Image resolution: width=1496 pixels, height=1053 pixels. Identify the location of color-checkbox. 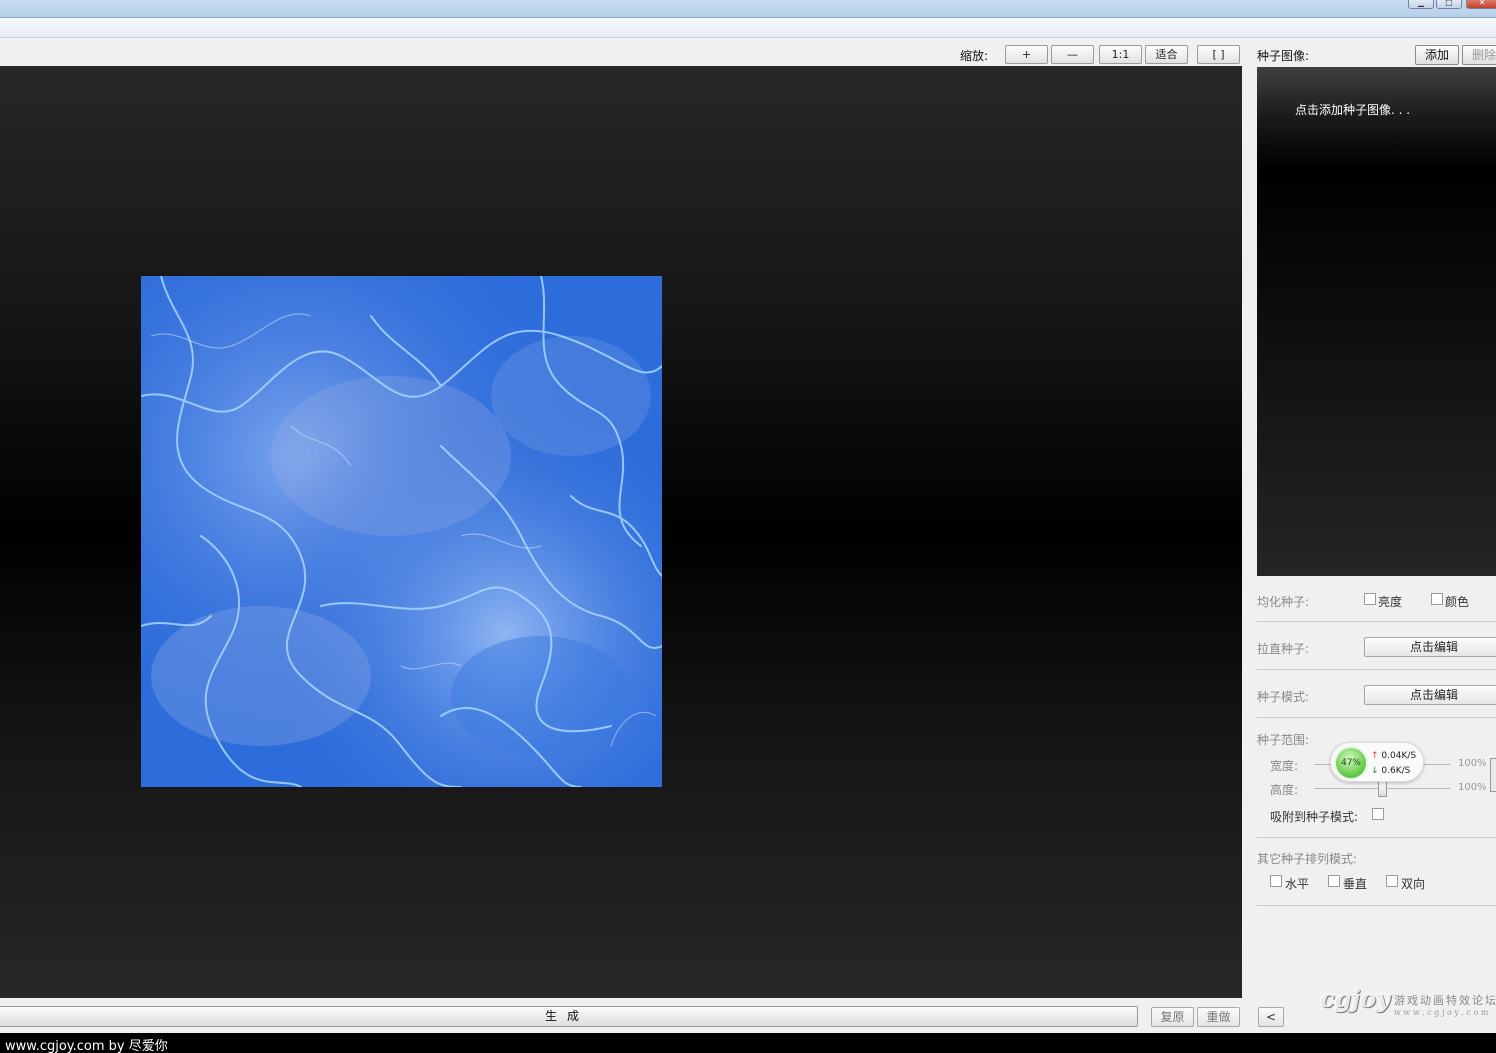
(1437, 599).